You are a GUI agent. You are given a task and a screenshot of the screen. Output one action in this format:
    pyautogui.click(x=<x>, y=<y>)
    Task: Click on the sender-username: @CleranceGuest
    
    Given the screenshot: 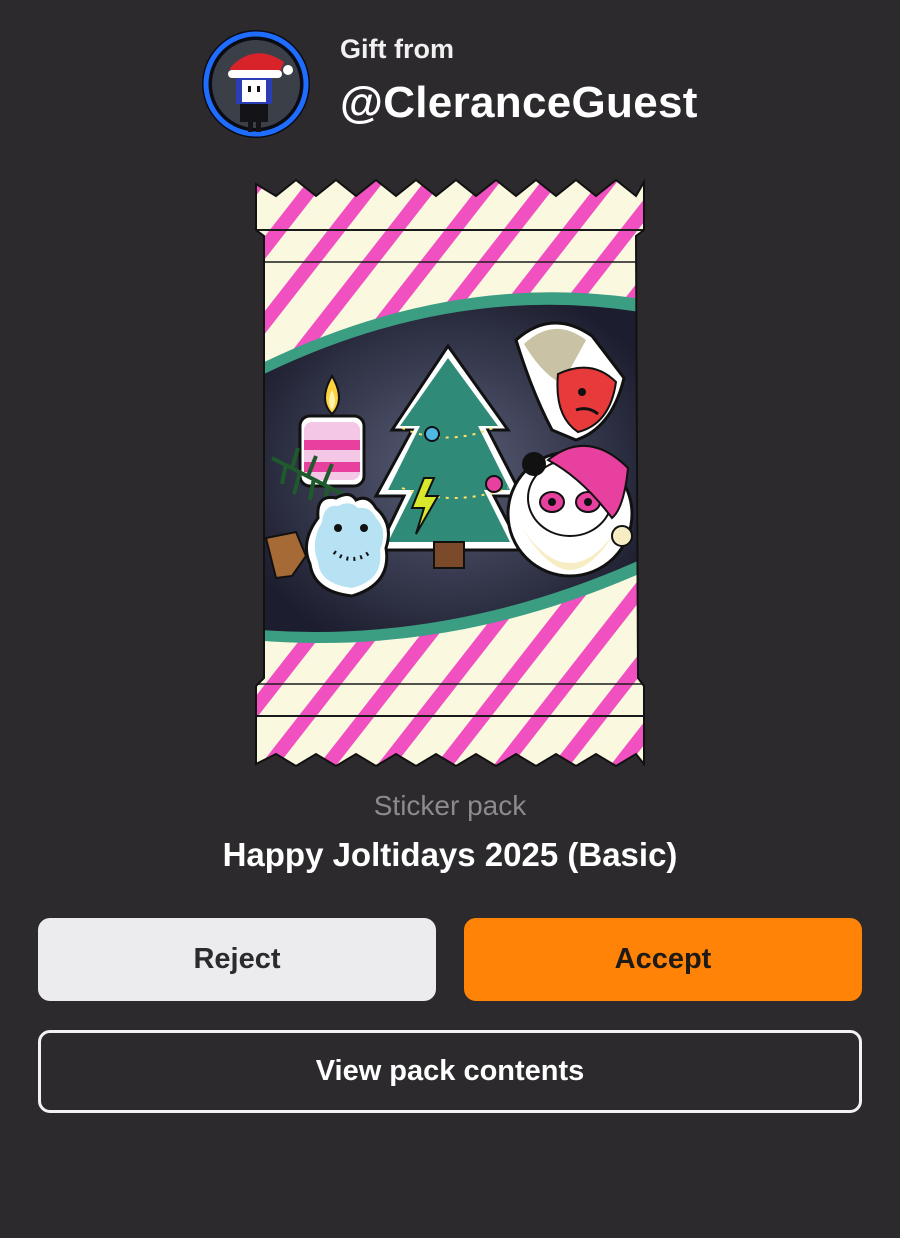 What is the action you would take?
    pyautogui.click(x=519, y=103)
    